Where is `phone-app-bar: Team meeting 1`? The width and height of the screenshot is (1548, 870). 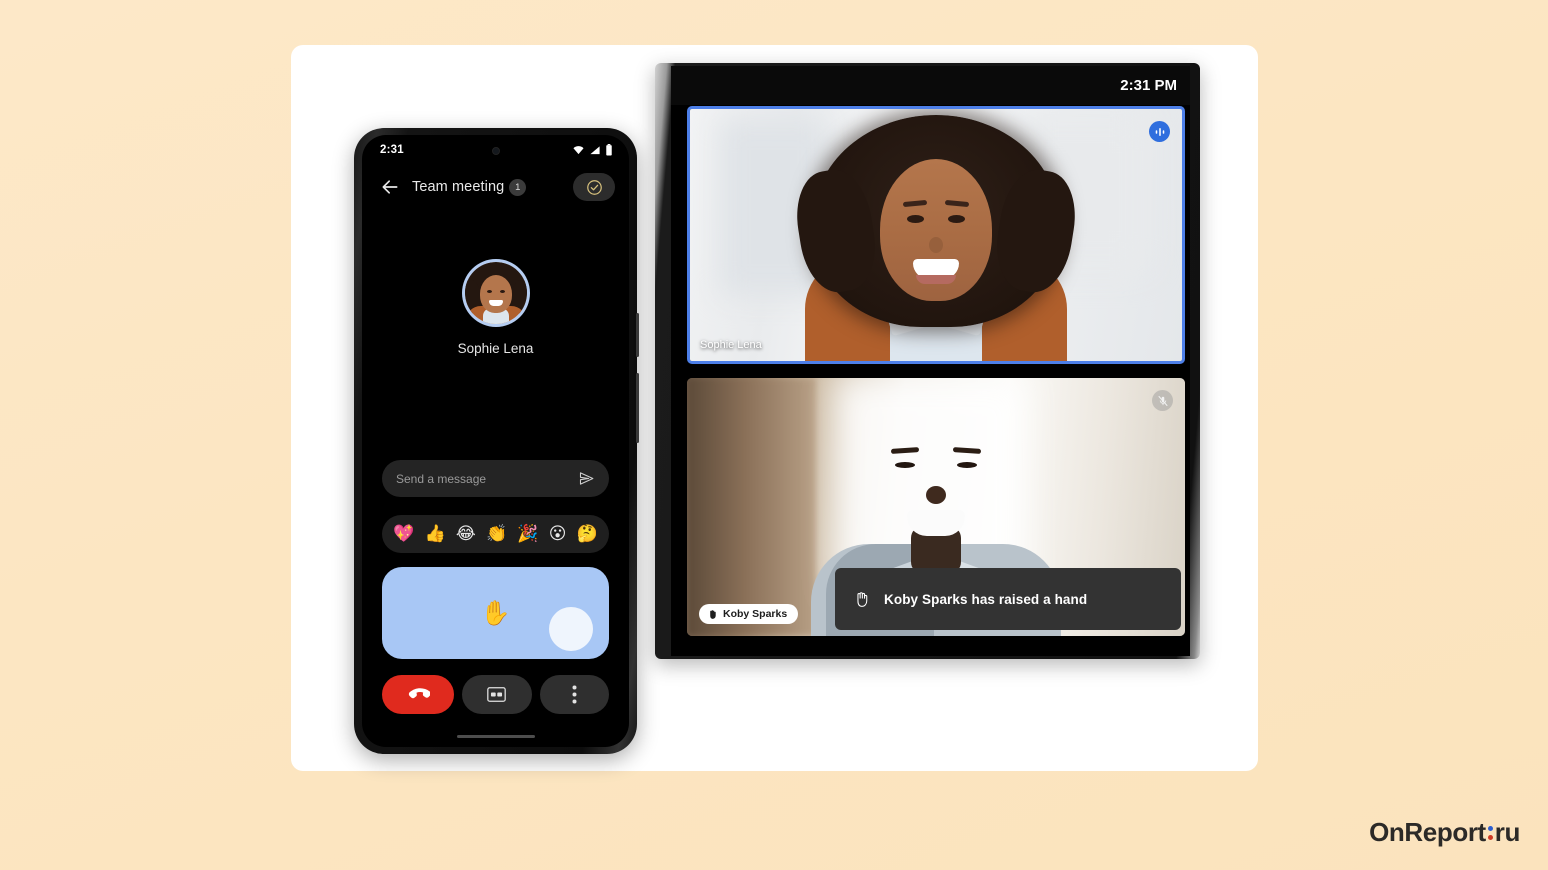
phone-app-bar: Team meeting 1 is located at coordinates (495, 186).